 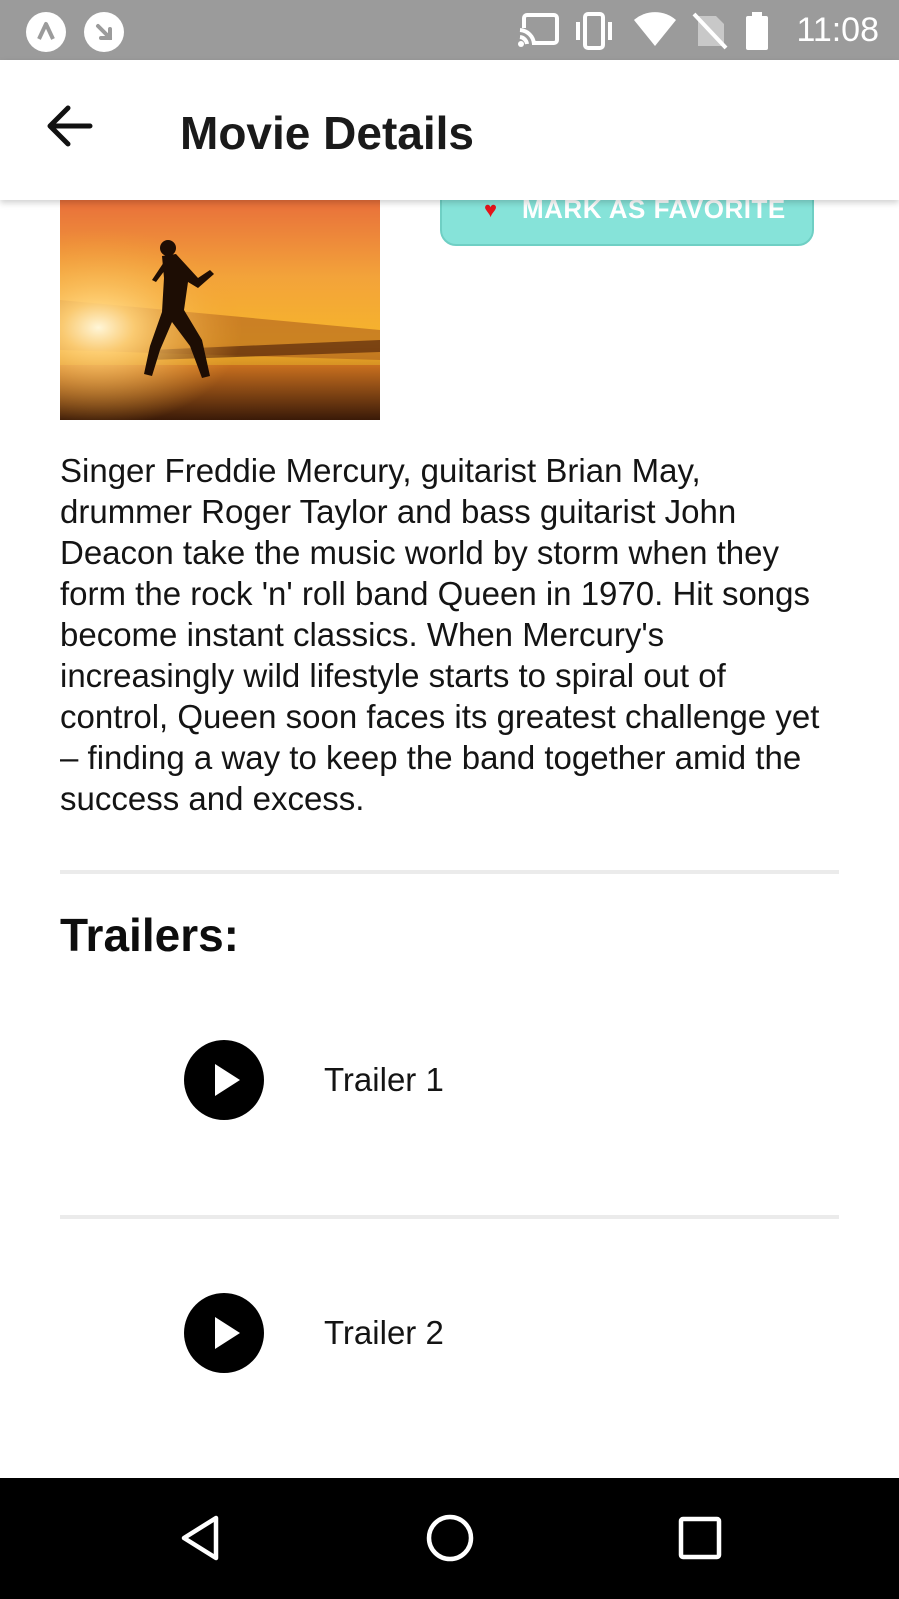 I want to click on app-bar: Movie Details, so click(x=449, y=130).